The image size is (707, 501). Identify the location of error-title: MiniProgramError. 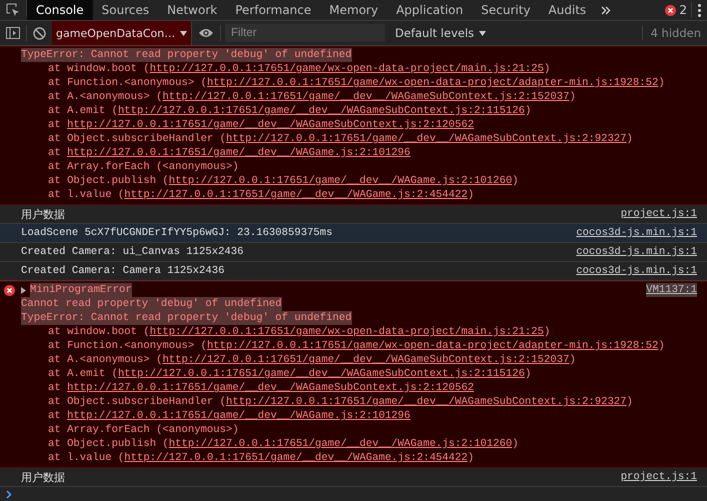
(81, 290).